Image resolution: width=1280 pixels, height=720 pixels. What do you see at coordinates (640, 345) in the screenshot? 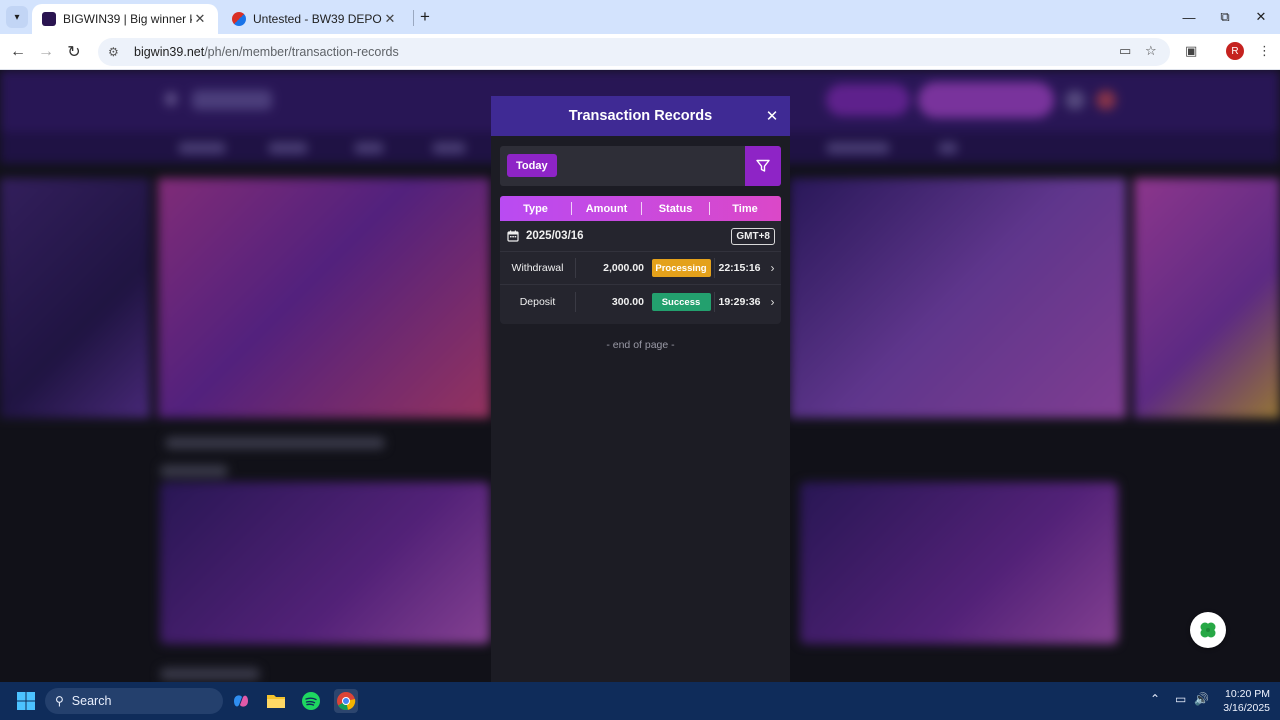
I see `end-of-page-text: - end of page -` at bounding box center [640, 345].